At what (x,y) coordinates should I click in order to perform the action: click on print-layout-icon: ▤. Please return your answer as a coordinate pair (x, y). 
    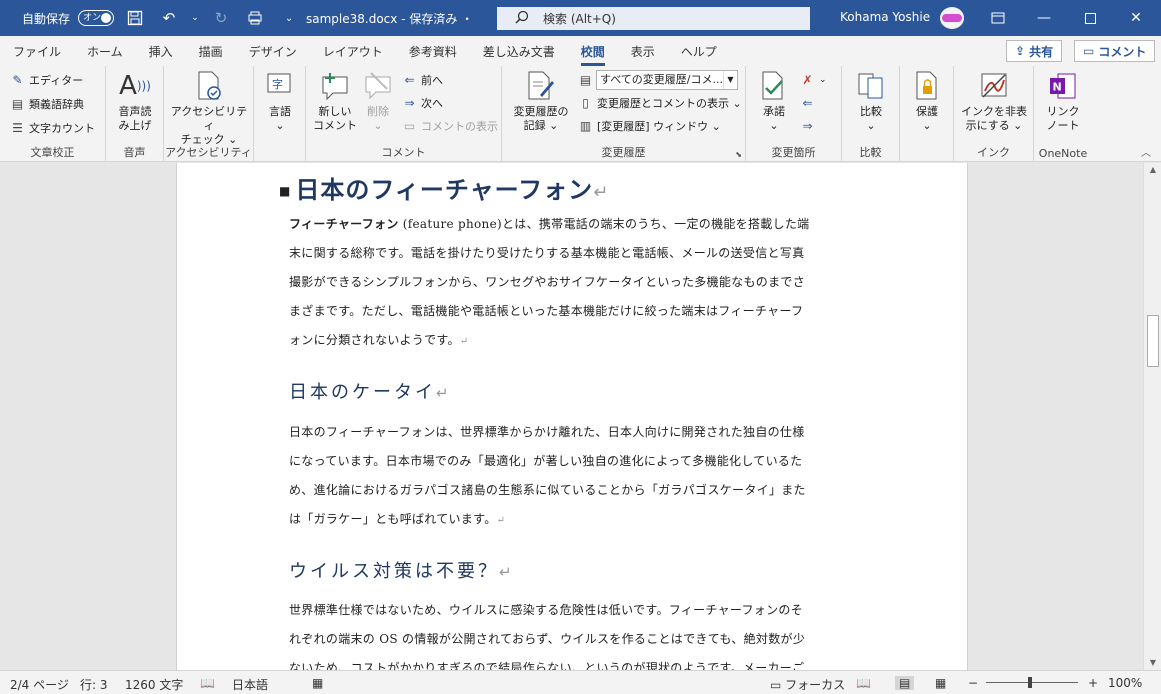
    Looking at the image, I should click on (905, 683).